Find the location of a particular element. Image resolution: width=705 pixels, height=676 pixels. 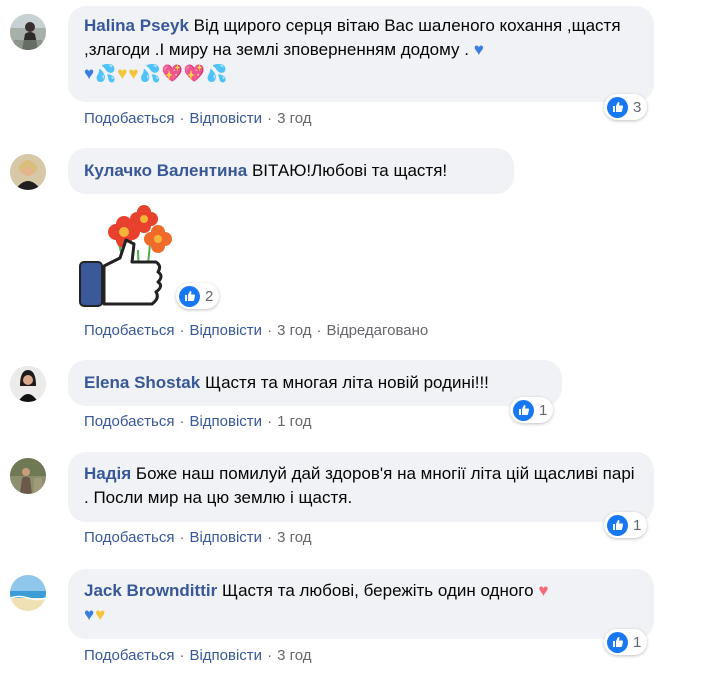

comment-author: Надія is located at coordinates (107, 473).